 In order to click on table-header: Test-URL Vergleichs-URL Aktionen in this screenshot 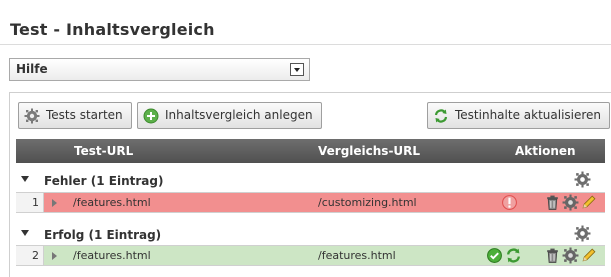, I will do `click(310, 151)`.